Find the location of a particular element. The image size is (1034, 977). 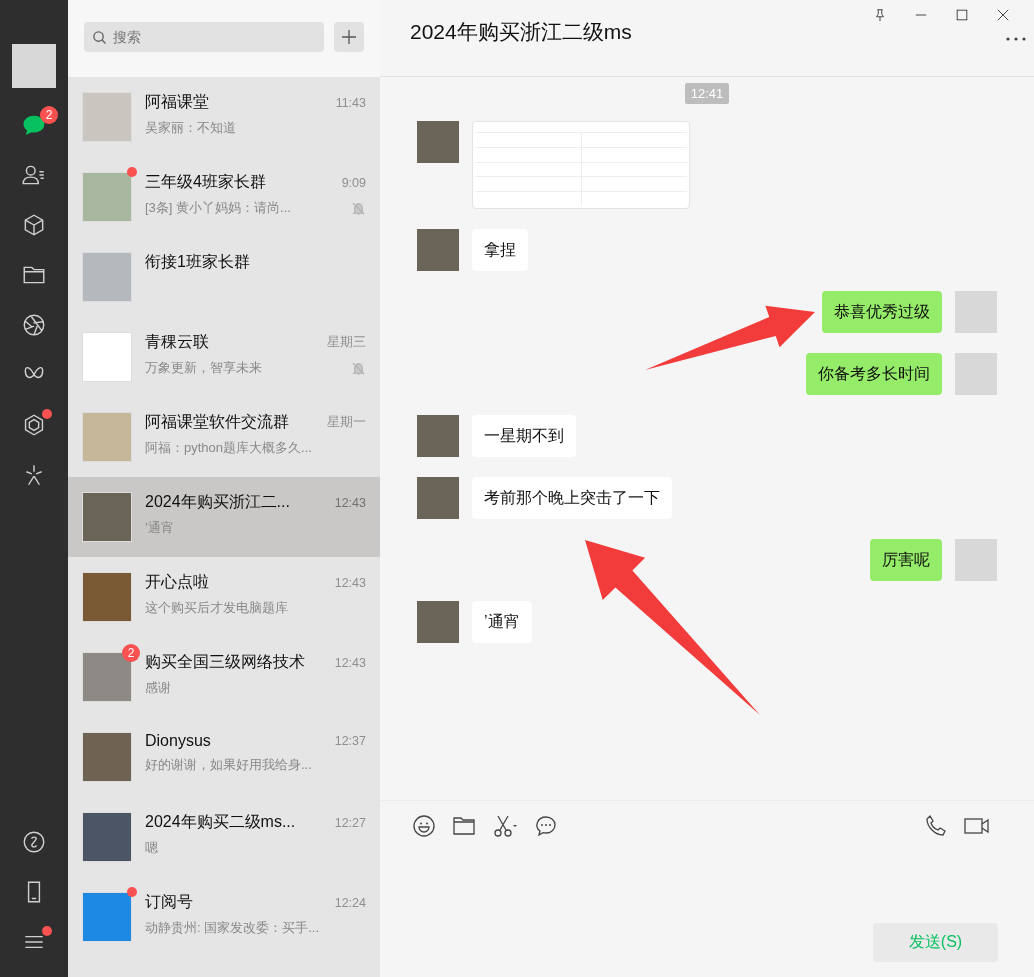

close-icon is located at coordinates (1003, 15).